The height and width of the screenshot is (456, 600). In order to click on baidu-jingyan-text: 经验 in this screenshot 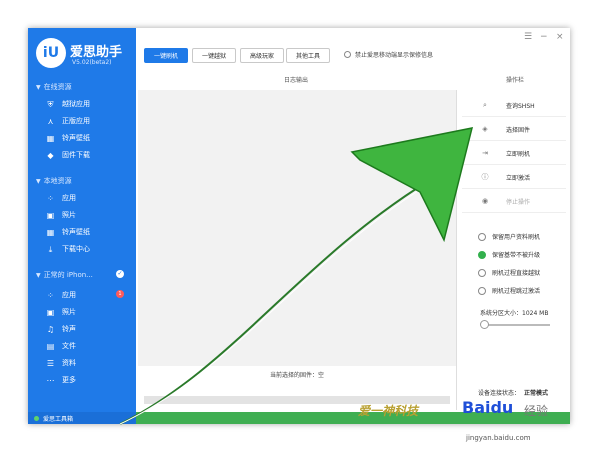, I will do `click(536, 411)`.